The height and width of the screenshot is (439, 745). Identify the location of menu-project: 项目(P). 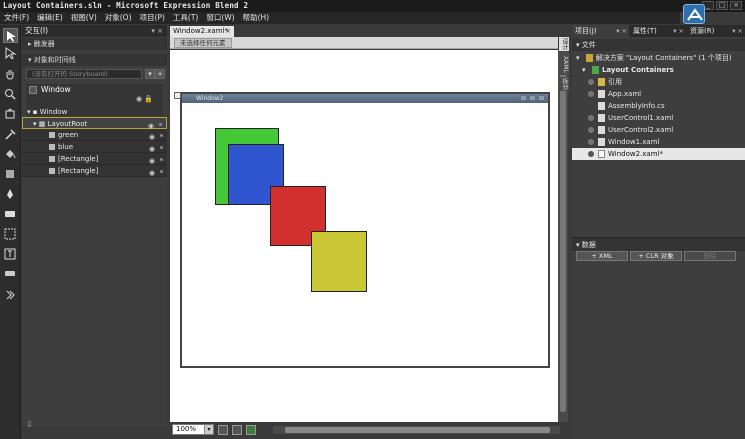
(152, 18).